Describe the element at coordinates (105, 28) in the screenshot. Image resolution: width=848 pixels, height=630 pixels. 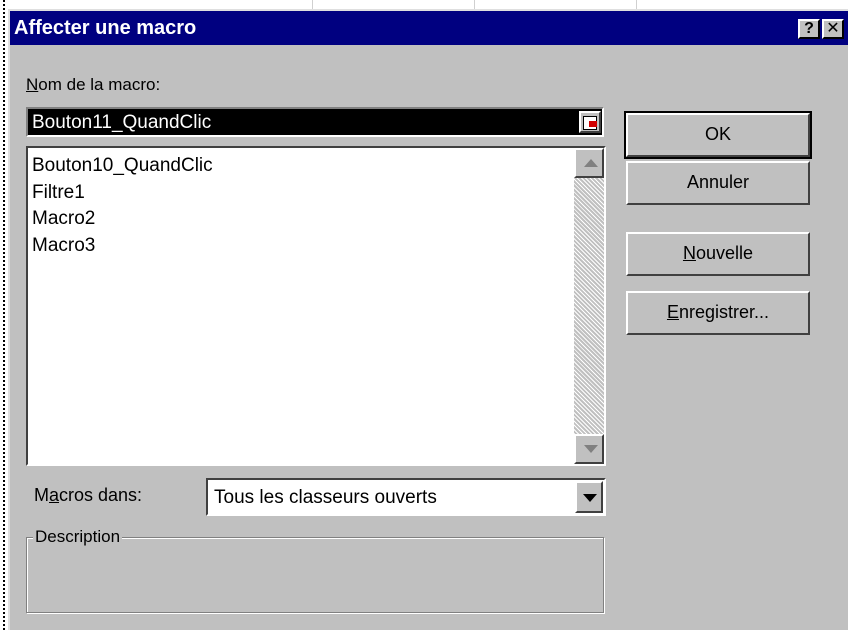
I see `dialog-title: Affecter une macro` at that location.